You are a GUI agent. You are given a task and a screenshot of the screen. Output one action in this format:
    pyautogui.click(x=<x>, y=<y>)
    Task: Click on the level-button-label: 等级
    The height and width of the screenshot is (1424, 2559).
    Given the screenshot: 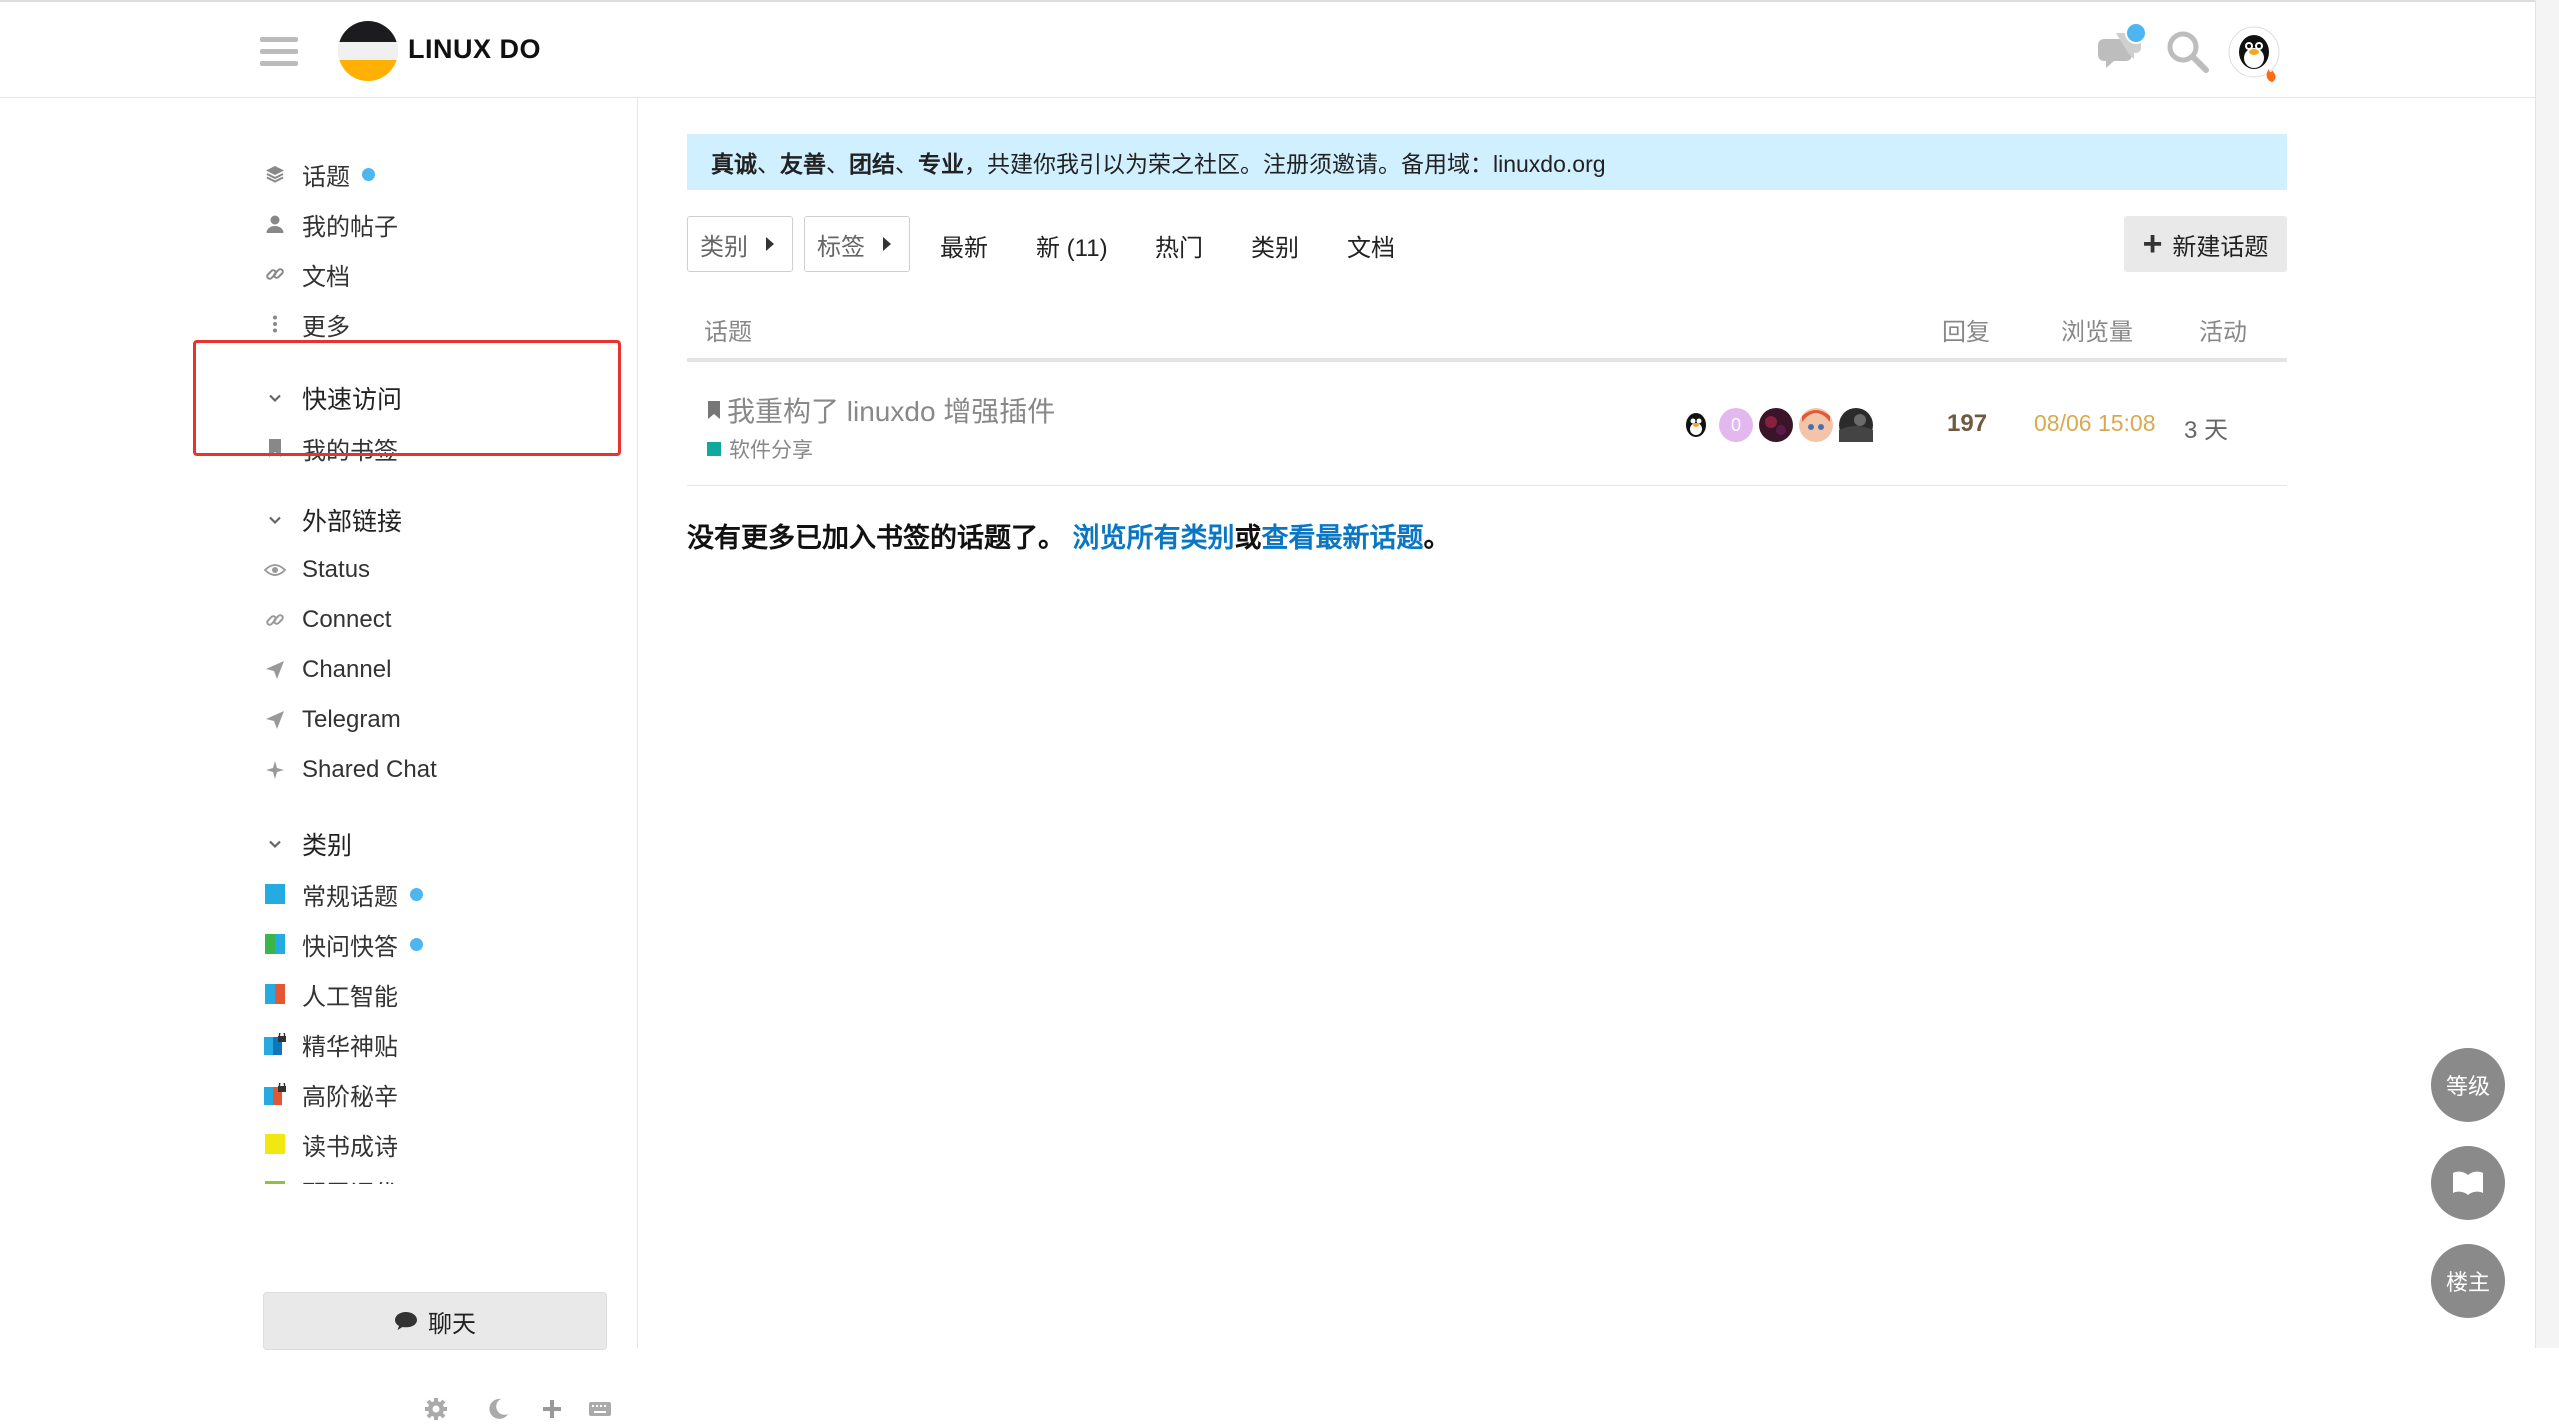 What is the action you would take?
    pyautogui.click(x=2467, y=1086)
    